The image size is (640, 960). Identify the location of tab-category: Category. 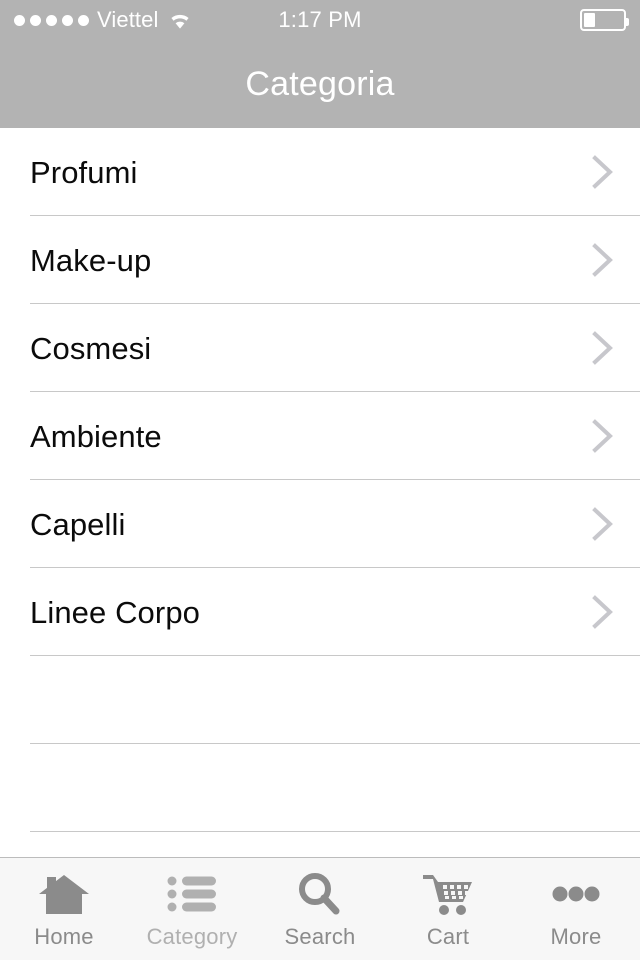
(192, 909).